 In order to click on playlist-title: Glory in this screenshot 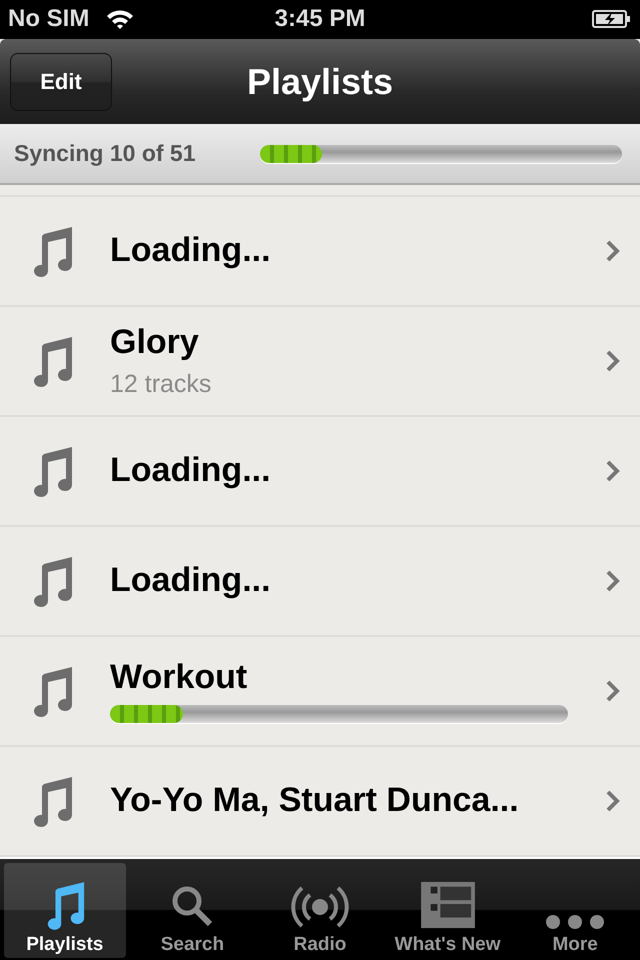, I will do `click(155, 342)`.